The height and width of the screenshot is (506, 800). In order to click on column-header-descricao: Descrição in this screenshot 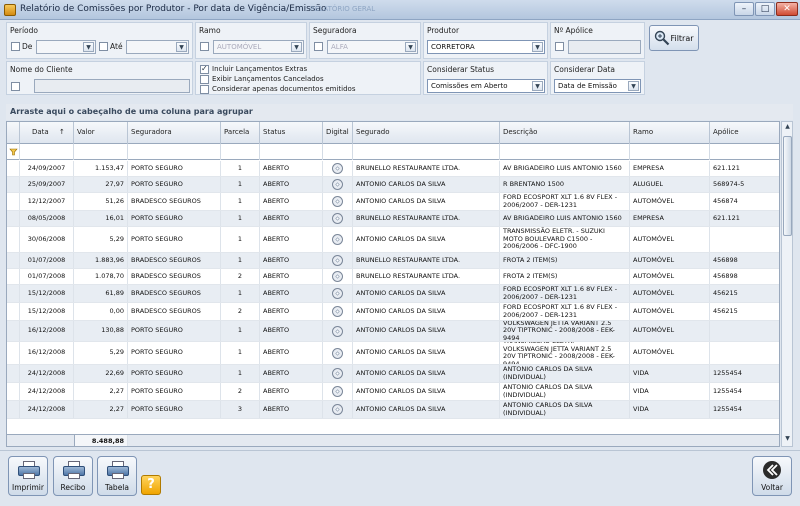, I will do `click(565, 133)`.